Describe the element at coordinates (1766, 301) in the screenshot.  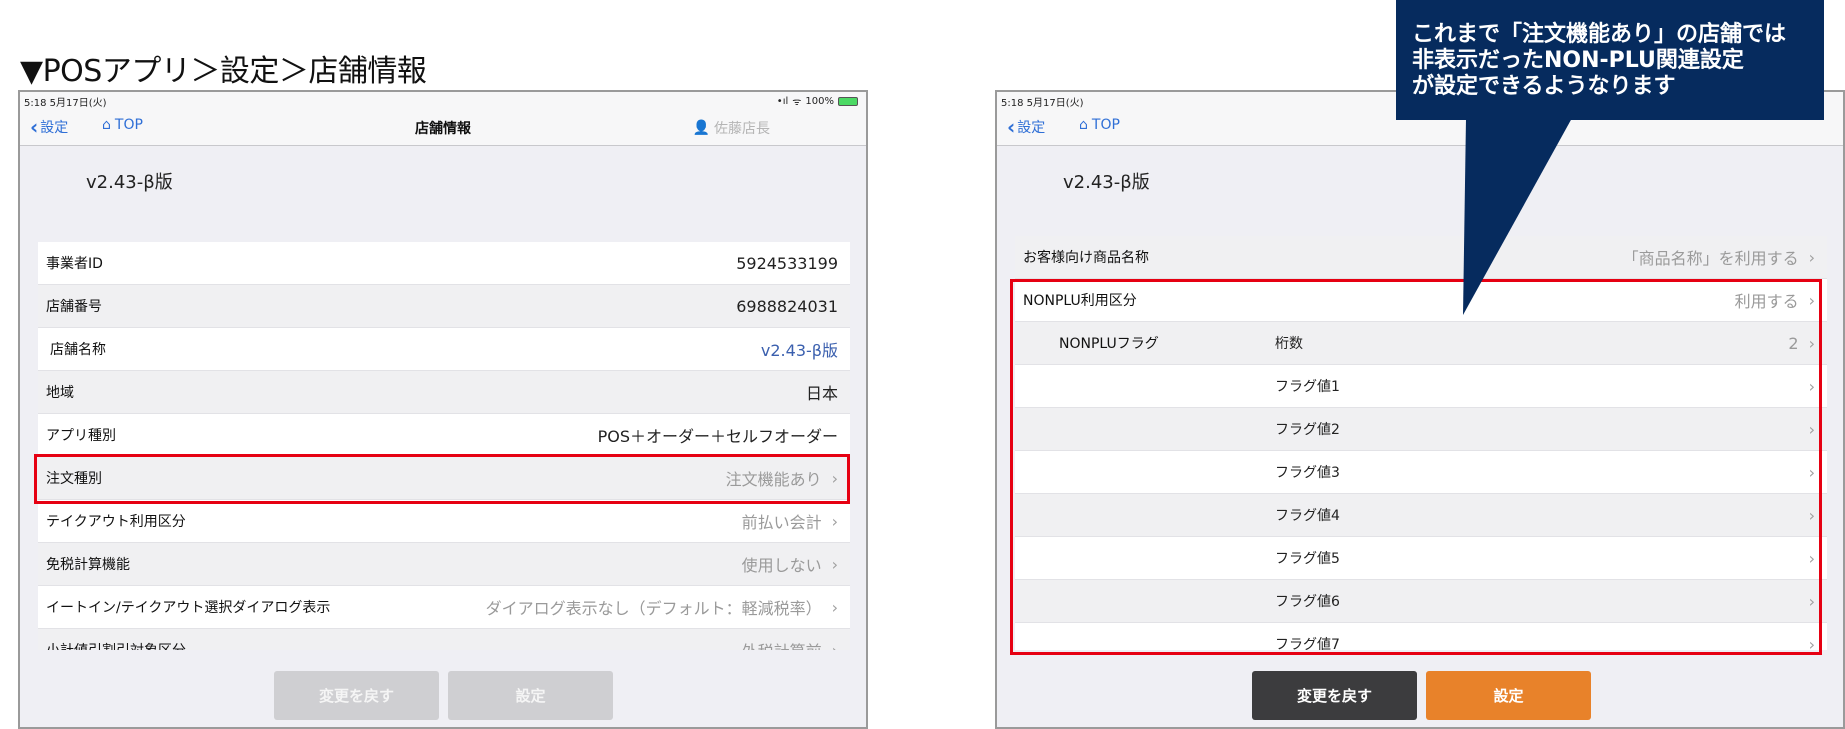
I see `row-value: 利用する` at that location.